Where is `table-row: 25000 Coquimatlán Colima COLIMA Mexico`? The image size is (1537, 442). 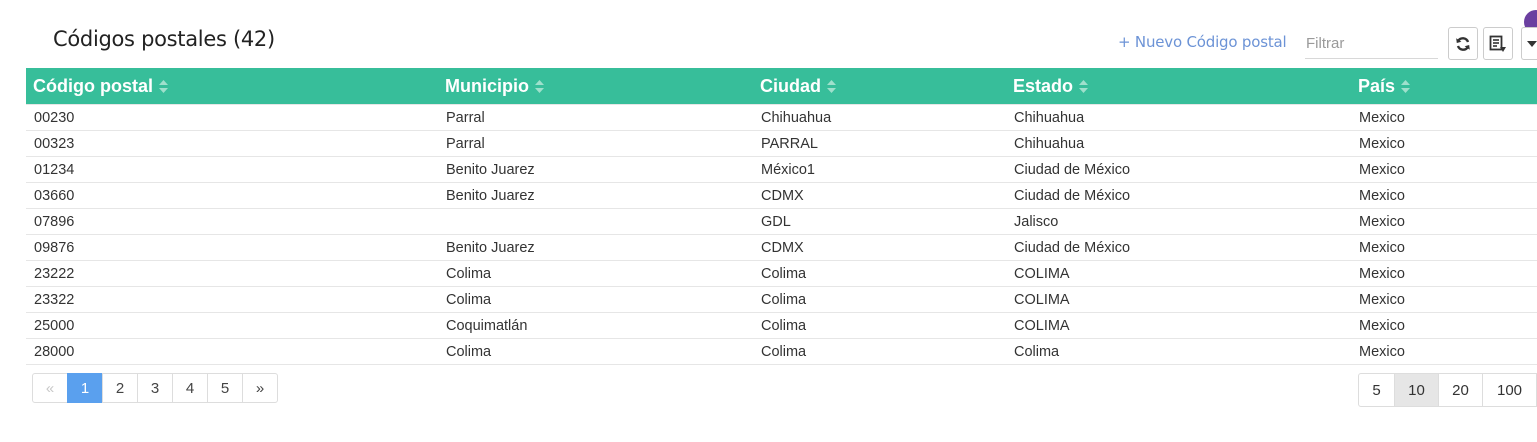
table-row: 25000 Coquimatlán Colima COLIMA Mexico is located at coordinates (781, 325).